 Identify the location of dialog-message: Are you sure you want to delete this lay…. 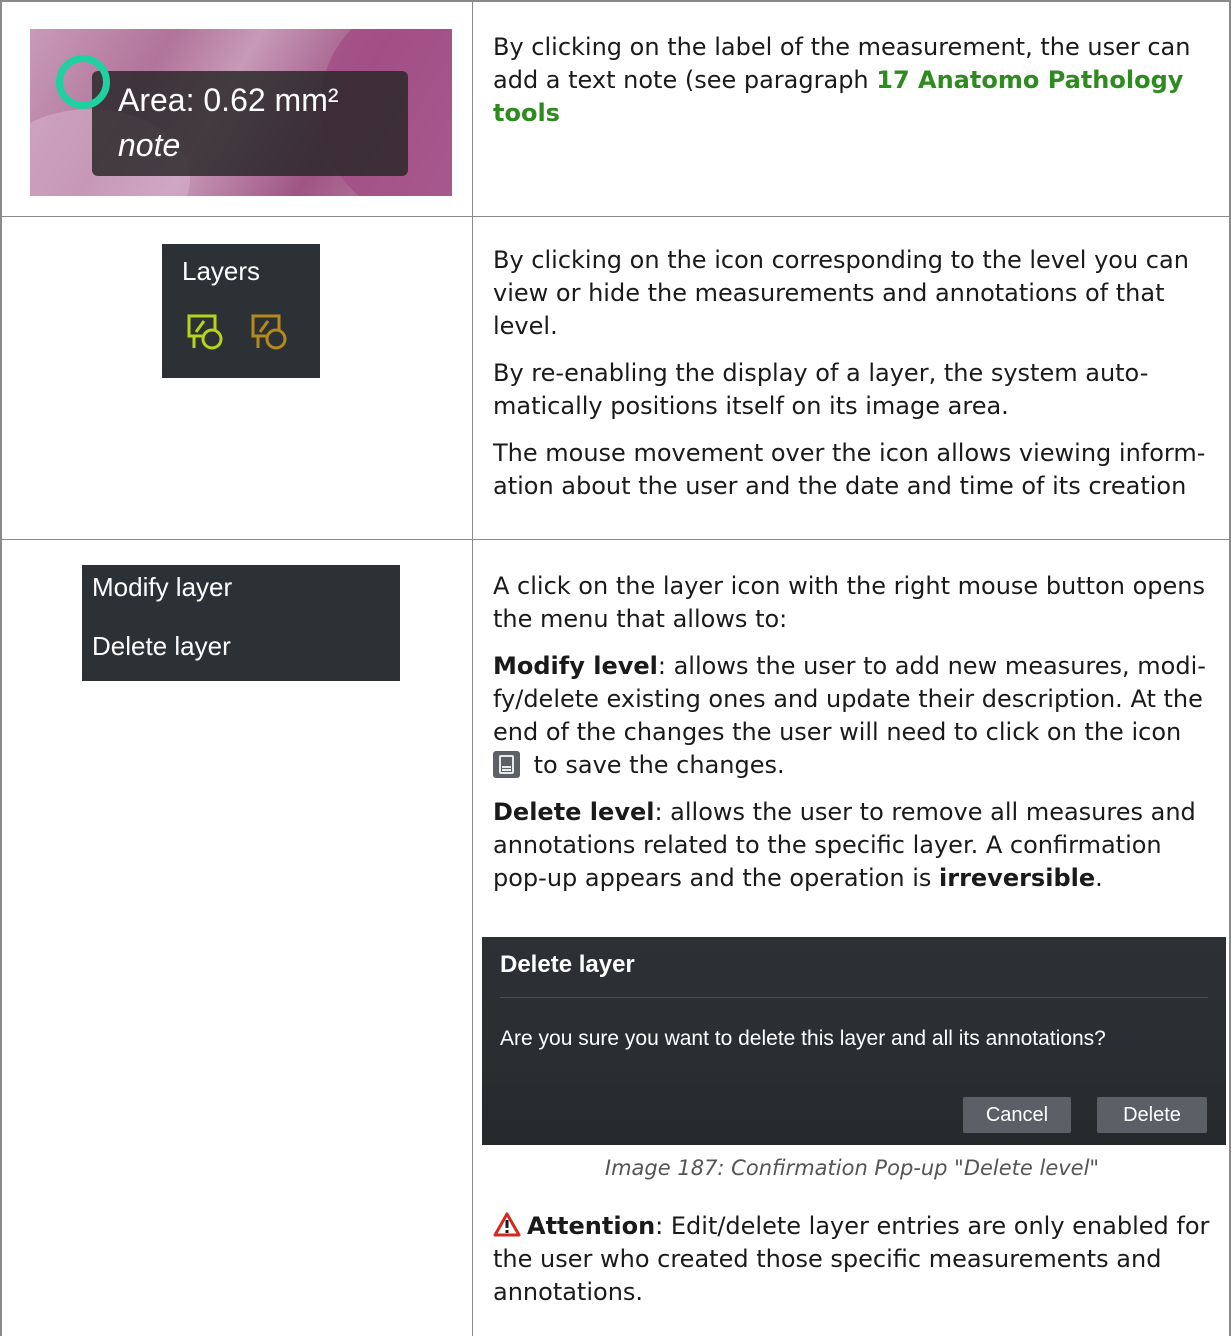
(803, 1038).